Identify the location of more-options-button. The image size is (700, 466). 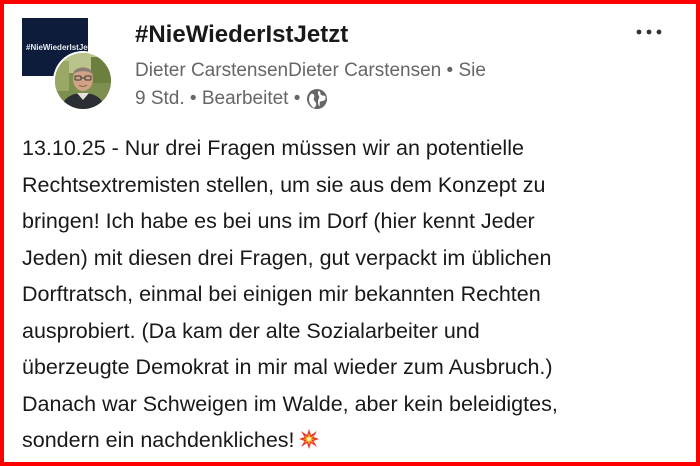
(649, 32).